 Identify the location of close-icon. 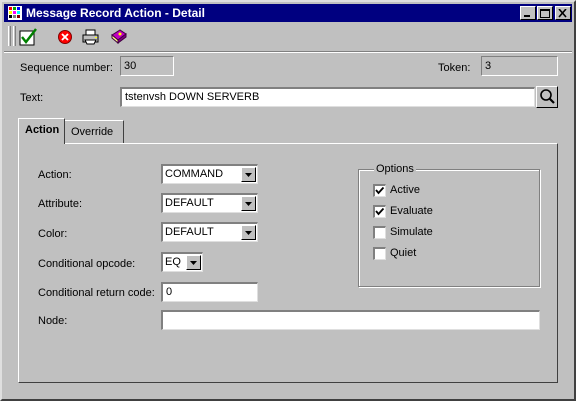
(562, 13).